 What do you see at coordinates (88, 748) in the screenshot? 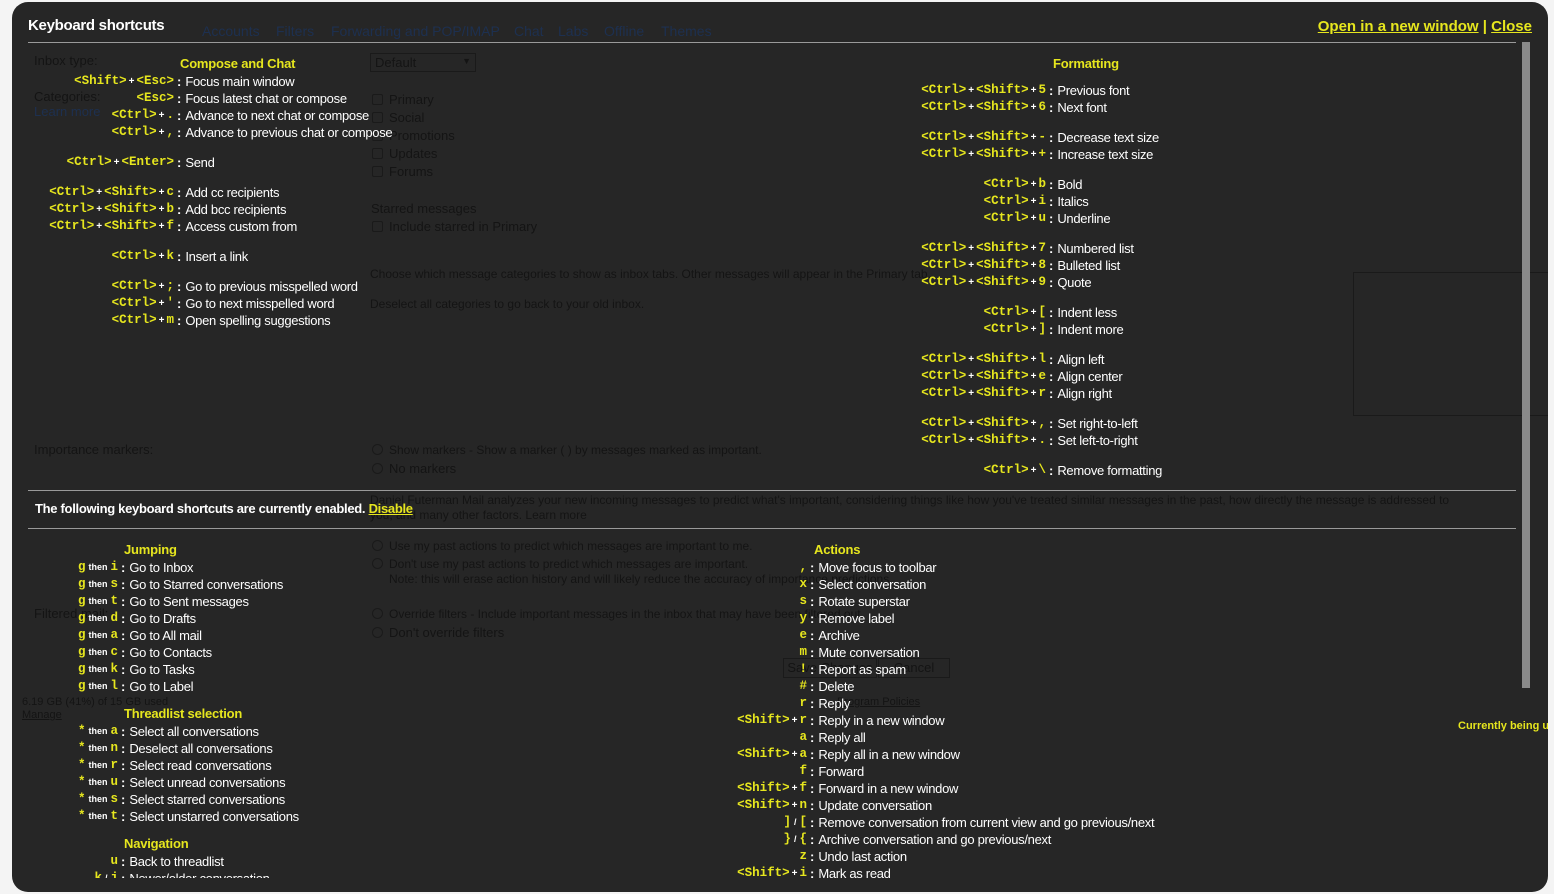
I see `shortcut-key: * then n` at bounding box center [88, 748].